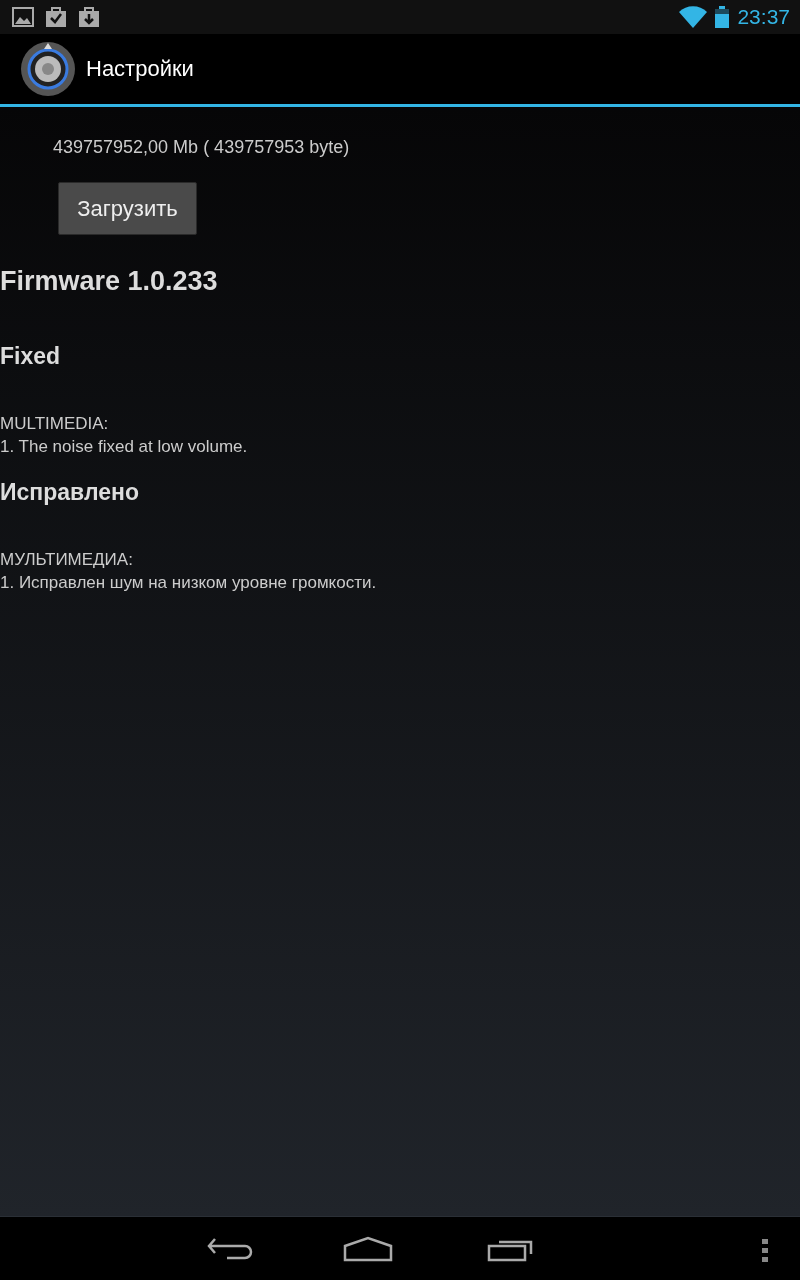 This screenshot has width=800, height=1280. What do you see at coordinates (765, 1251) in the screenshot?
I see `menu-icon` at bounding box center [765, 1251].